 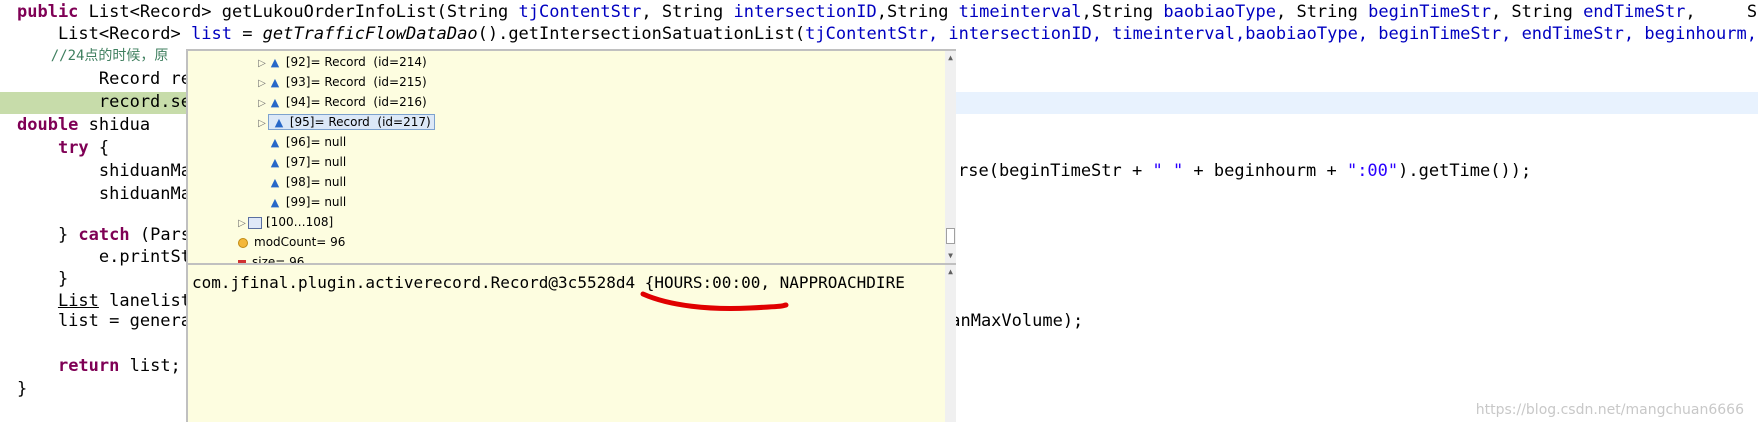 I want to click on tree-item-range: ▷ [100…108], so click(x=284, y=222).